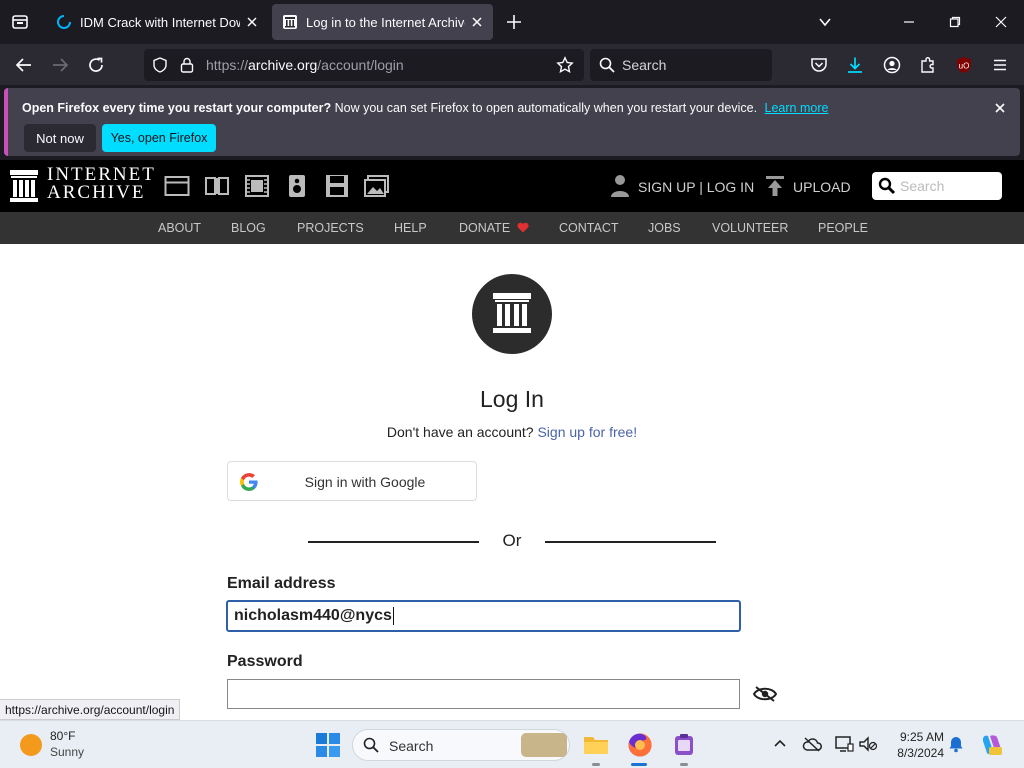  I want to click on email-field: nicholasm440@nycs, so click(483, 616).